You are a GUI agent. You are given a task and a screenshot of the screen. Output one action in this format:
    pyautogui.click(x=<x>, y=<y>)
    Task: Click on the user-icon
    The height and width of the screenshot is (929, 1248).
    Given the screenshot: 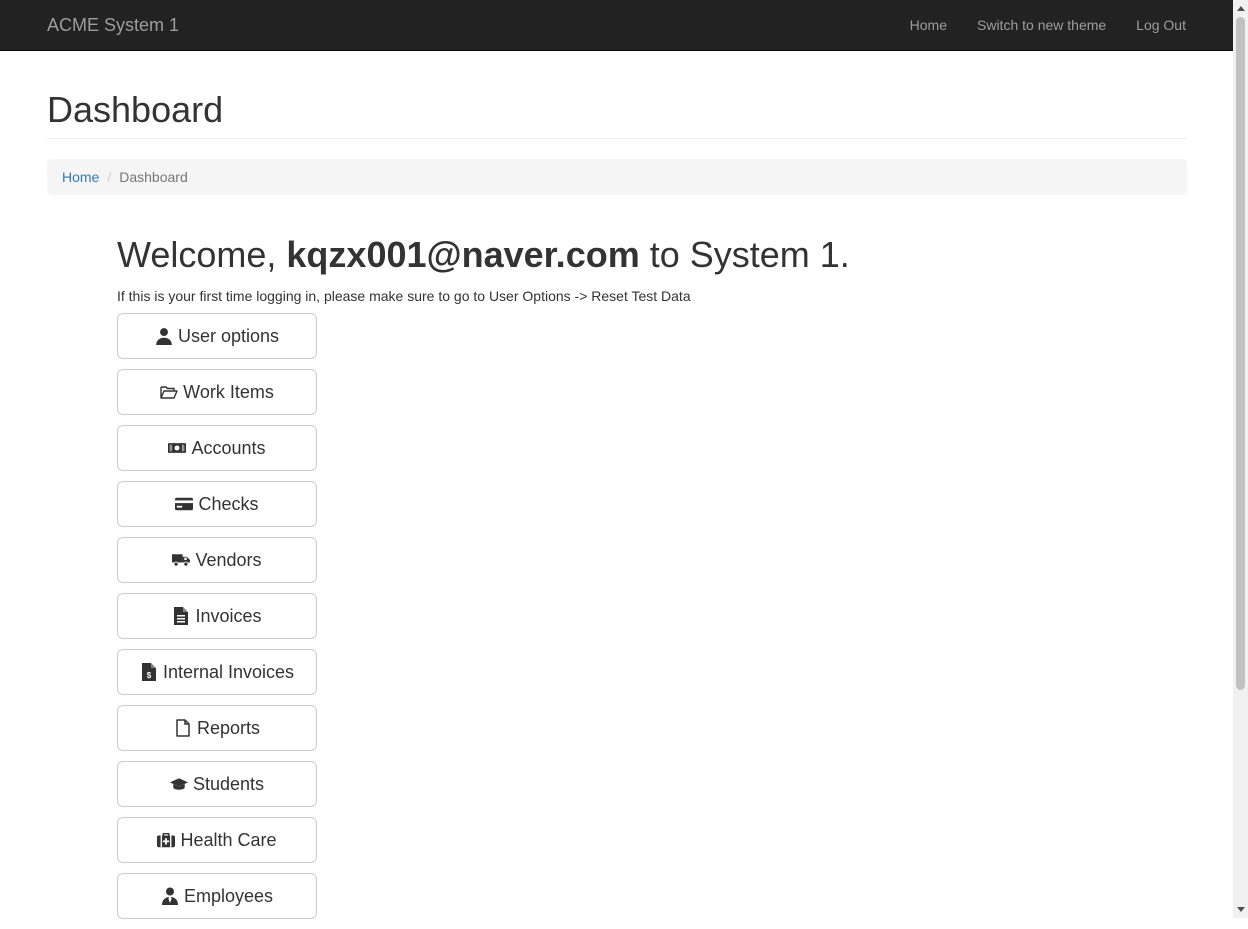 What is the action you would take?
    pyautogui.click(x=164, y=336)
    